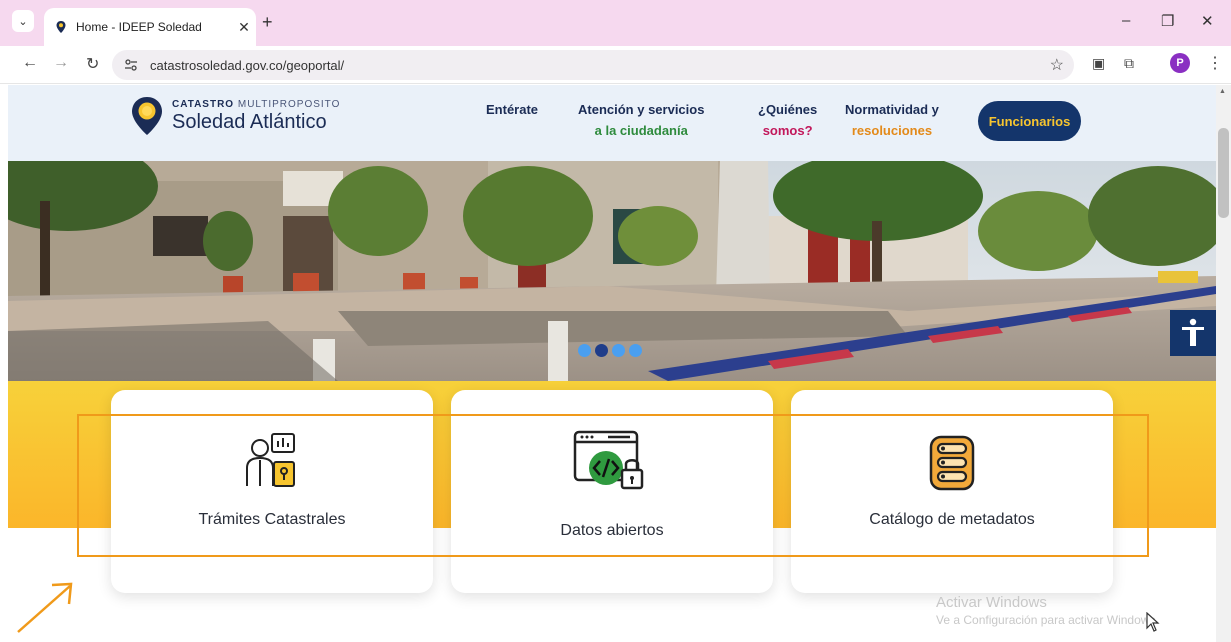 This screenshot has width=1231, height=642. I want to click on url-input: catastrosoledad.gov.co/geoportal/ ☆, so click(593, 65).